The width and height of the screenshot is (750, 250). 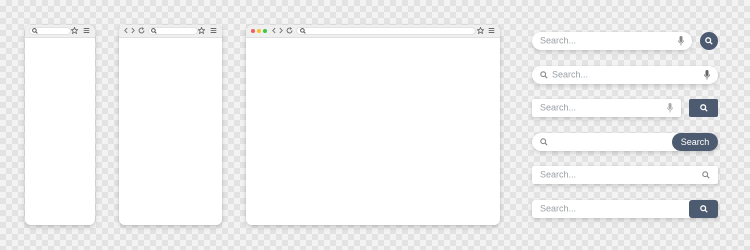 I want to click on browser-window-mobile, so click(x=60, y=125).